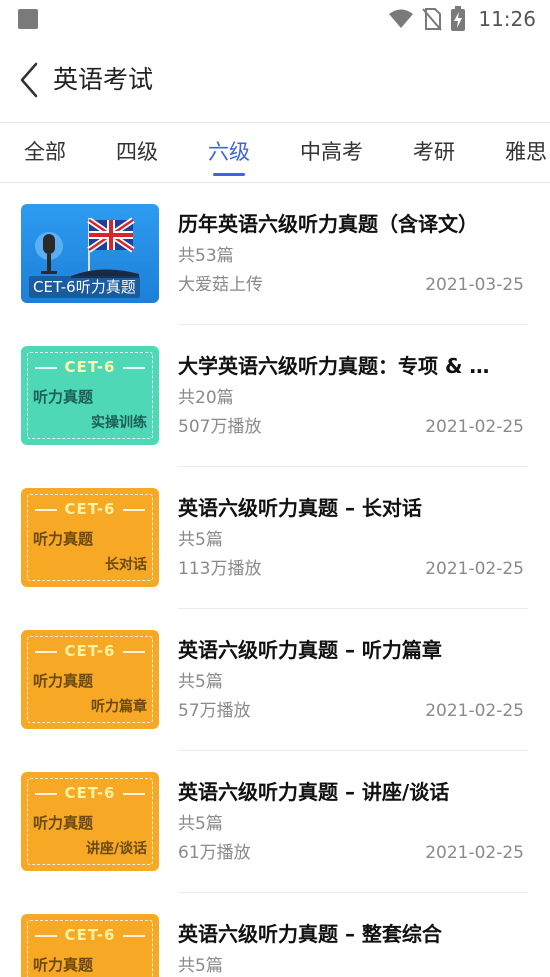  Describe the element at coordinates (84, 287) in the screenshot. I see `cover-caption: CET-6听力真题` at that location.